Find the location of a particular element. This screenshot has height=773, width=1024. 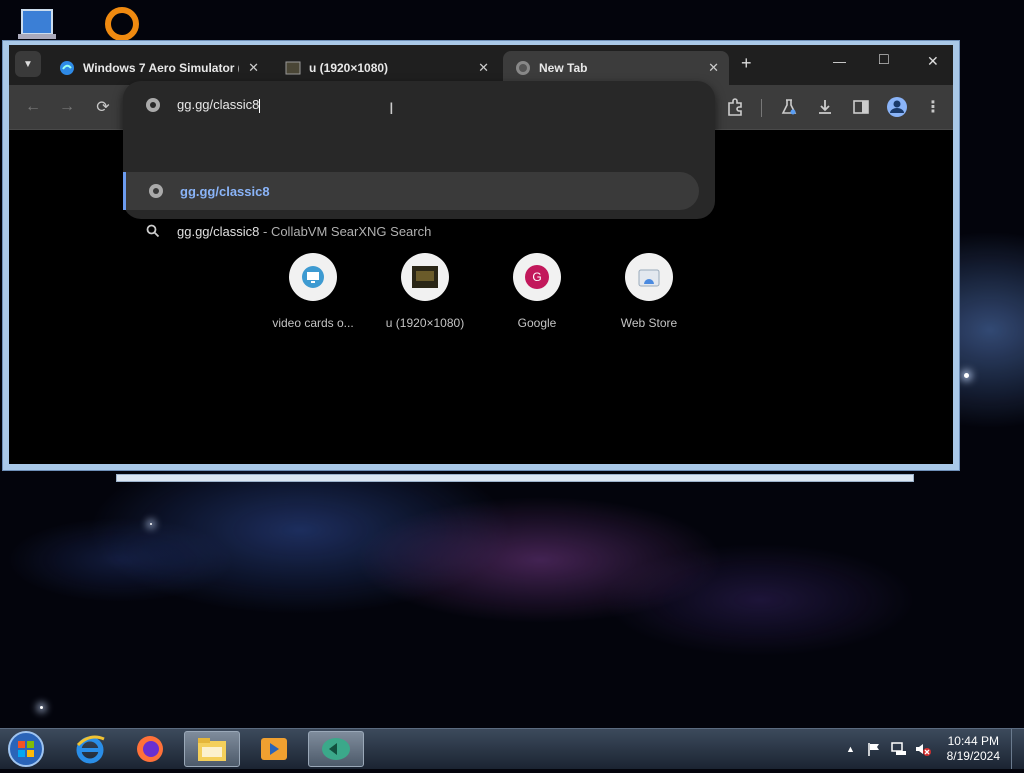

shortcut-label: Google is located at coordinates (537, 323).